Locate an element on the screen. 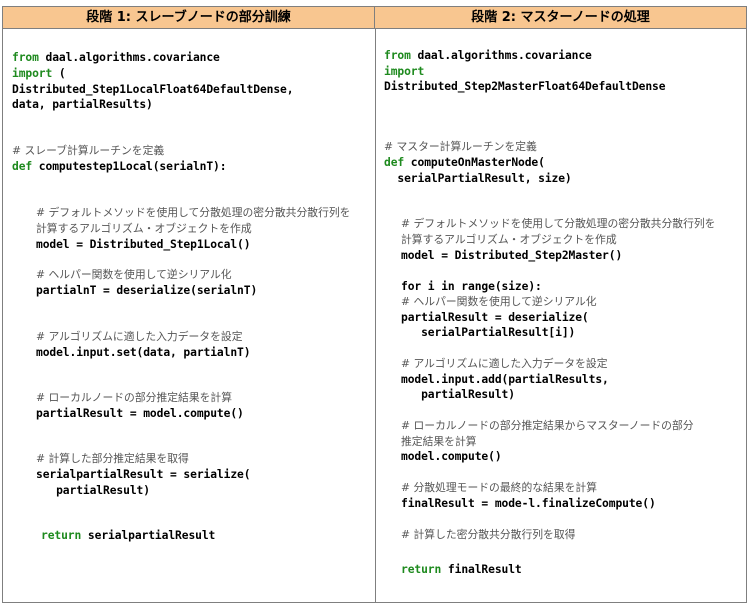 The width and height of the screenshot is (750, 606). import-line-2: import is located at coordinates (404, 71).